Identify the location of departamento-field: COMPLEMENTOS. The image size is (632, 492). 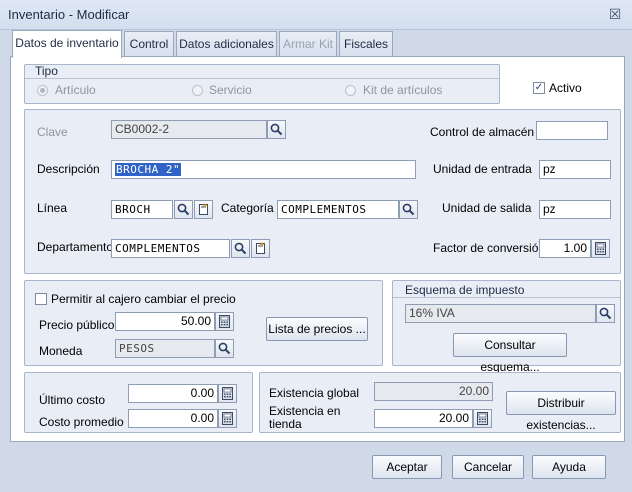
(170, 248).